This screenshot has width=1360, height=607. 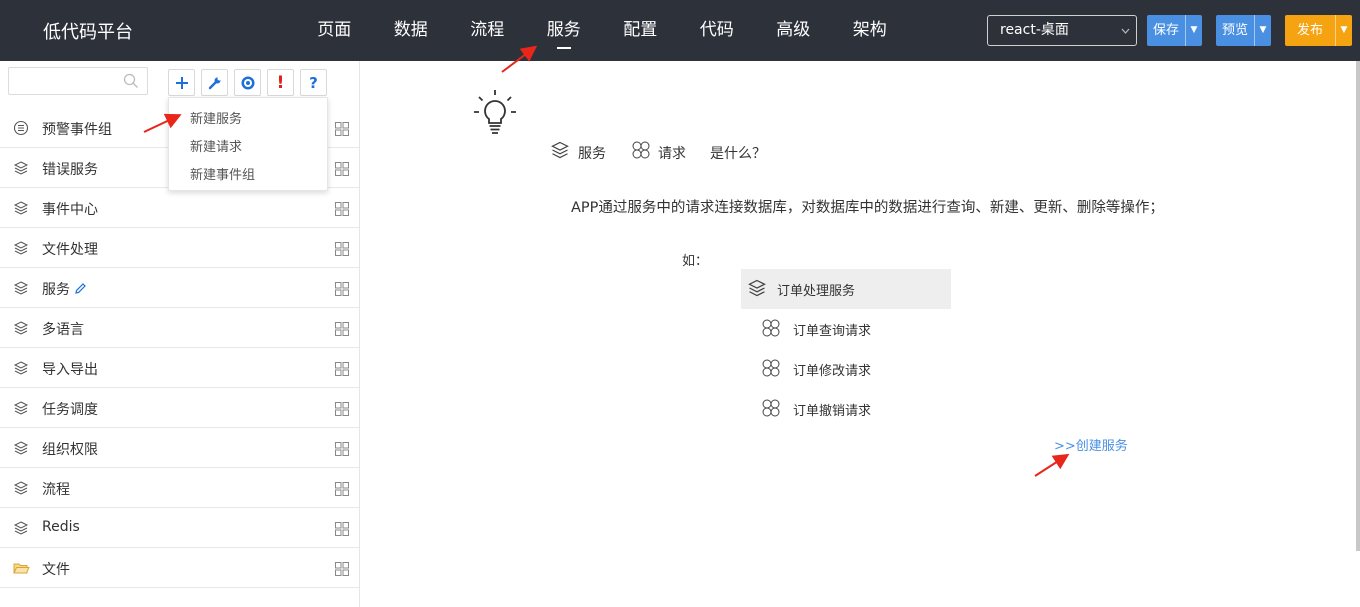 I want to click on help-button: ?, so click(x=313, y=82).